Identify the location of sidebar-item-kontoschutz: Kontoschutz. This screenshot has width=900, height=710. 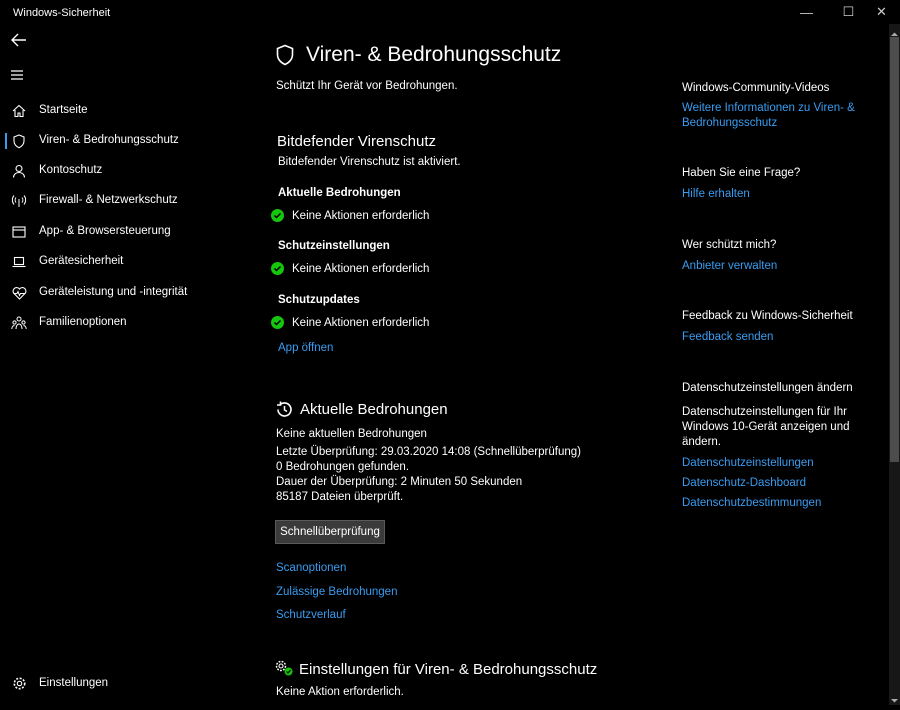
(120, 171).